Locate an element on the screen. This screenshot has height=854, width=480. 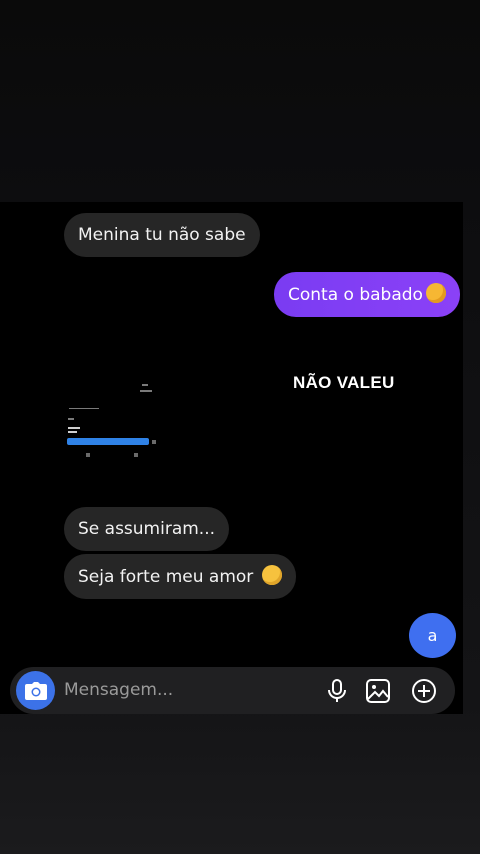
message-text: Conta o babado is located at coordinates (355, 295).